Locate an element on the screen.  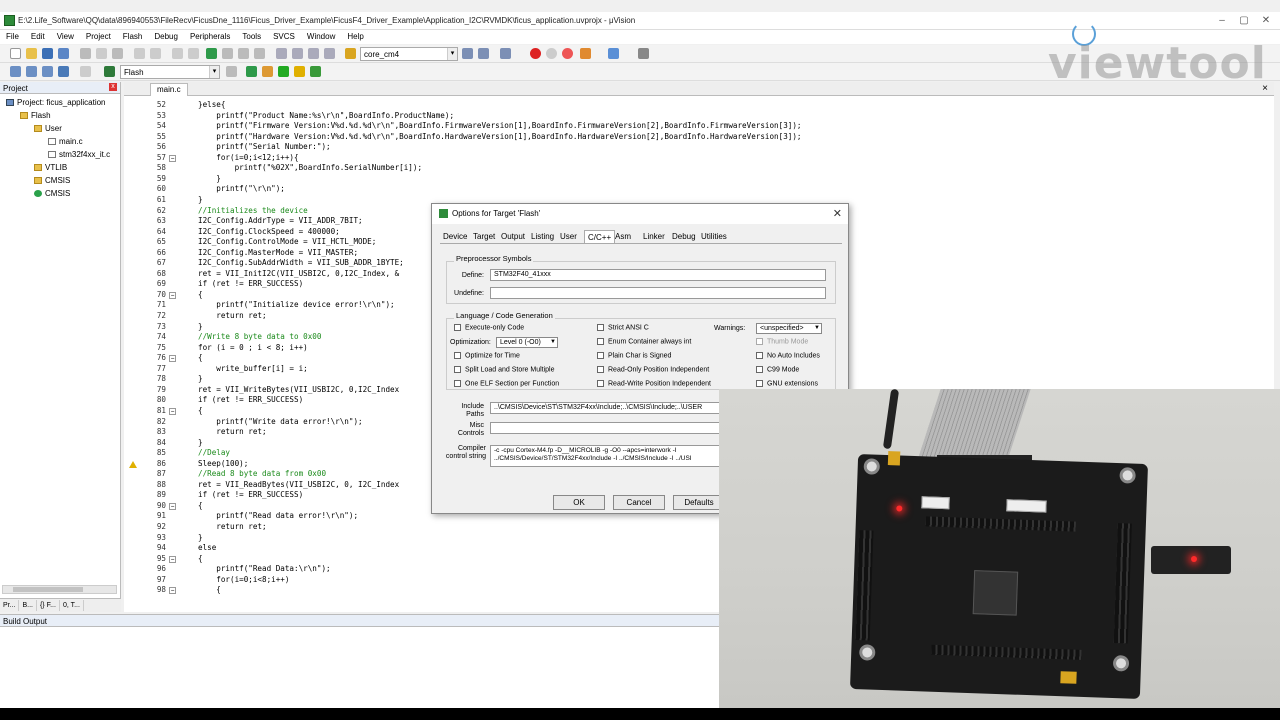
unindent-icon is located at coordinates (297, 53).